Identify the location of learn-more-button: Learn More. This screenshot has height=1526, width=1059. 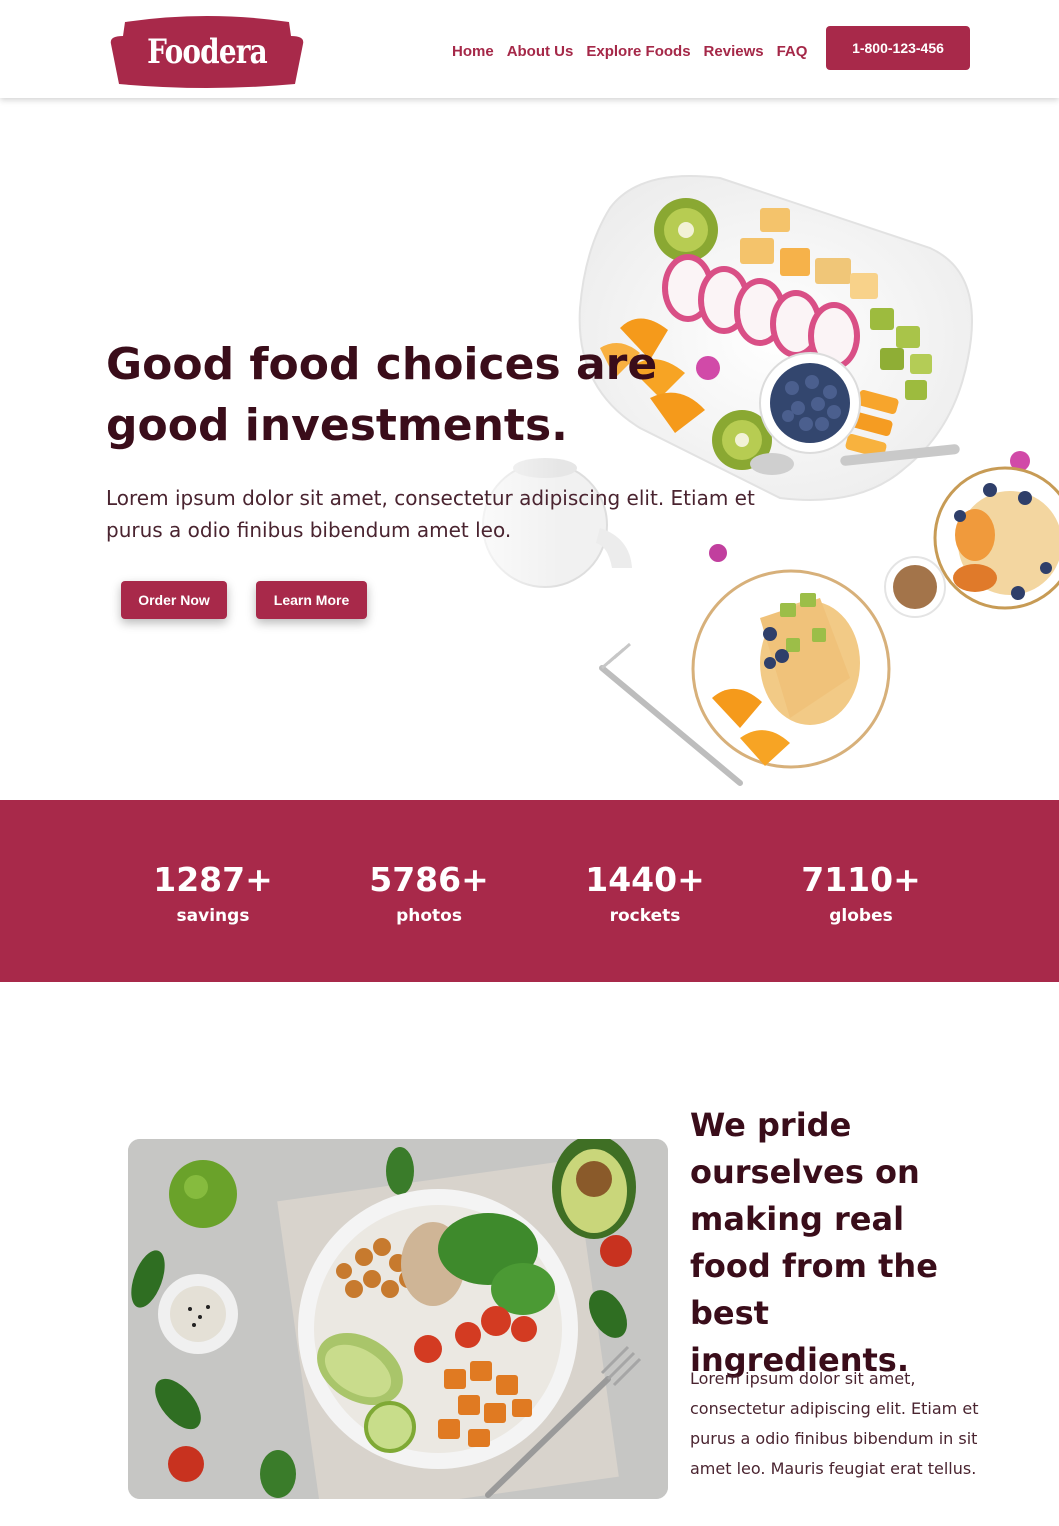
(311, 600).